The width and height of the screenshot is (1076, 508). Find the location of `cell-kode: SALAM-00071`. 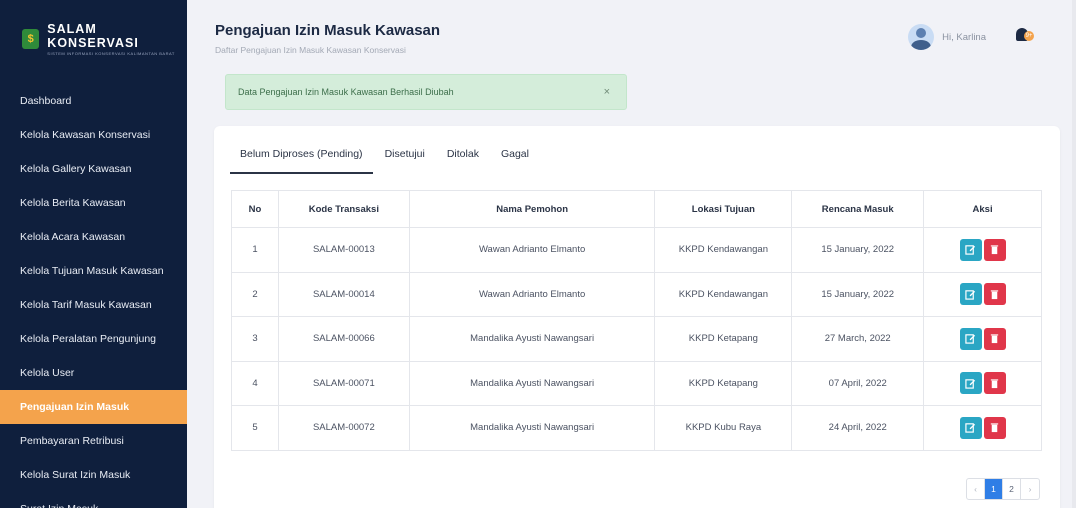

cell-kode: SALAM-00071 is located at coordinates (343, 383).